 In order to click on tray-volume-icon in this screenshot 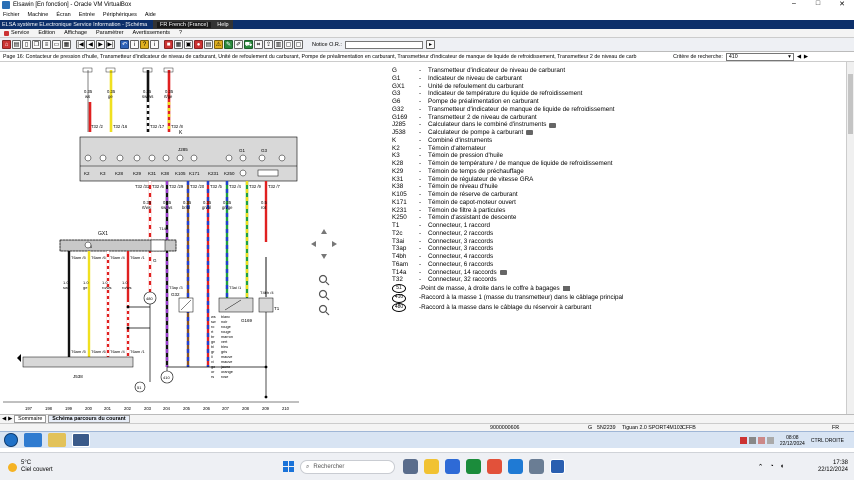, I will do `click(761, 440)`.